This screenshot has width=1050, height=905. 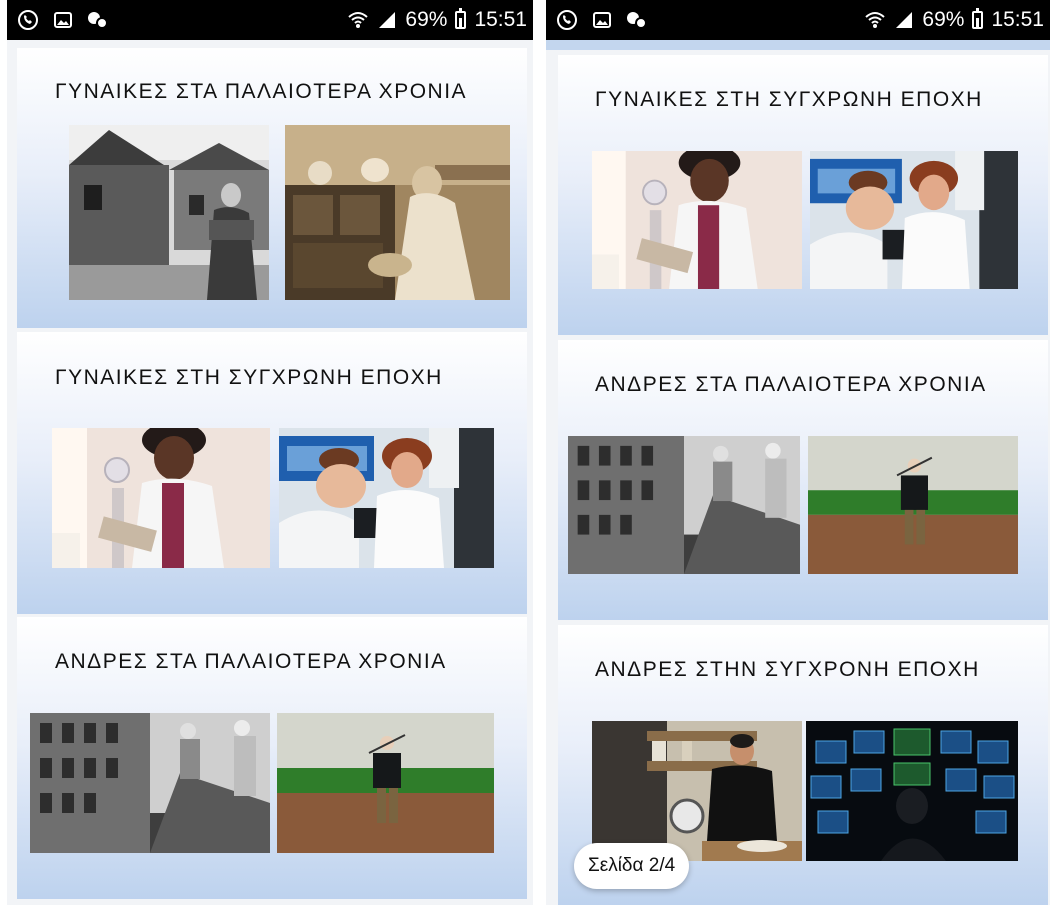 I want to click on page-indicator: Σελίδα 2/4, so click(x=632, y=866).